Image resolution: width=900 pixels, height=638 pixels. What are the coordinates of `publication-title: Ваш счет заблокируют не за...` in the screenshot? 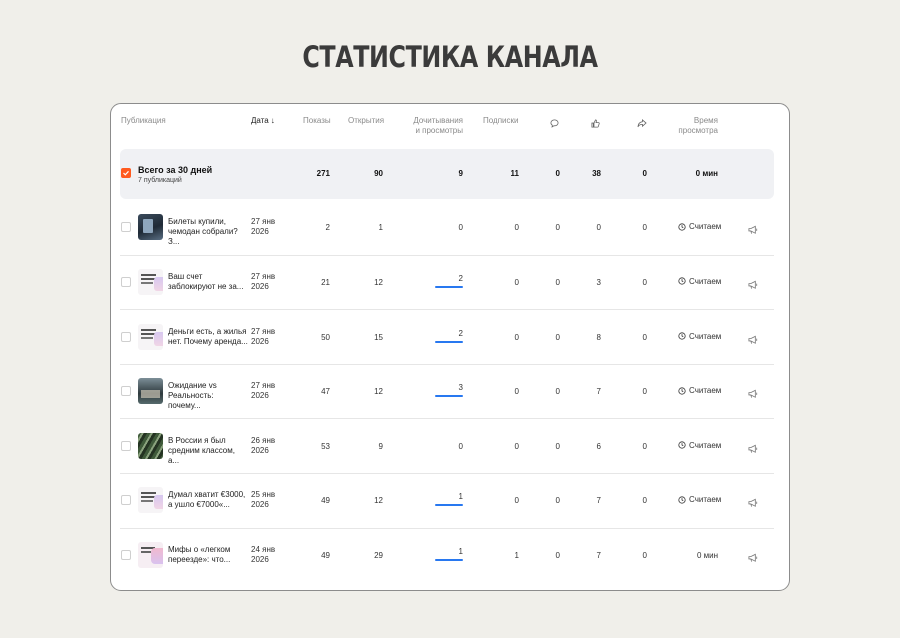 It's located at (208, 282).